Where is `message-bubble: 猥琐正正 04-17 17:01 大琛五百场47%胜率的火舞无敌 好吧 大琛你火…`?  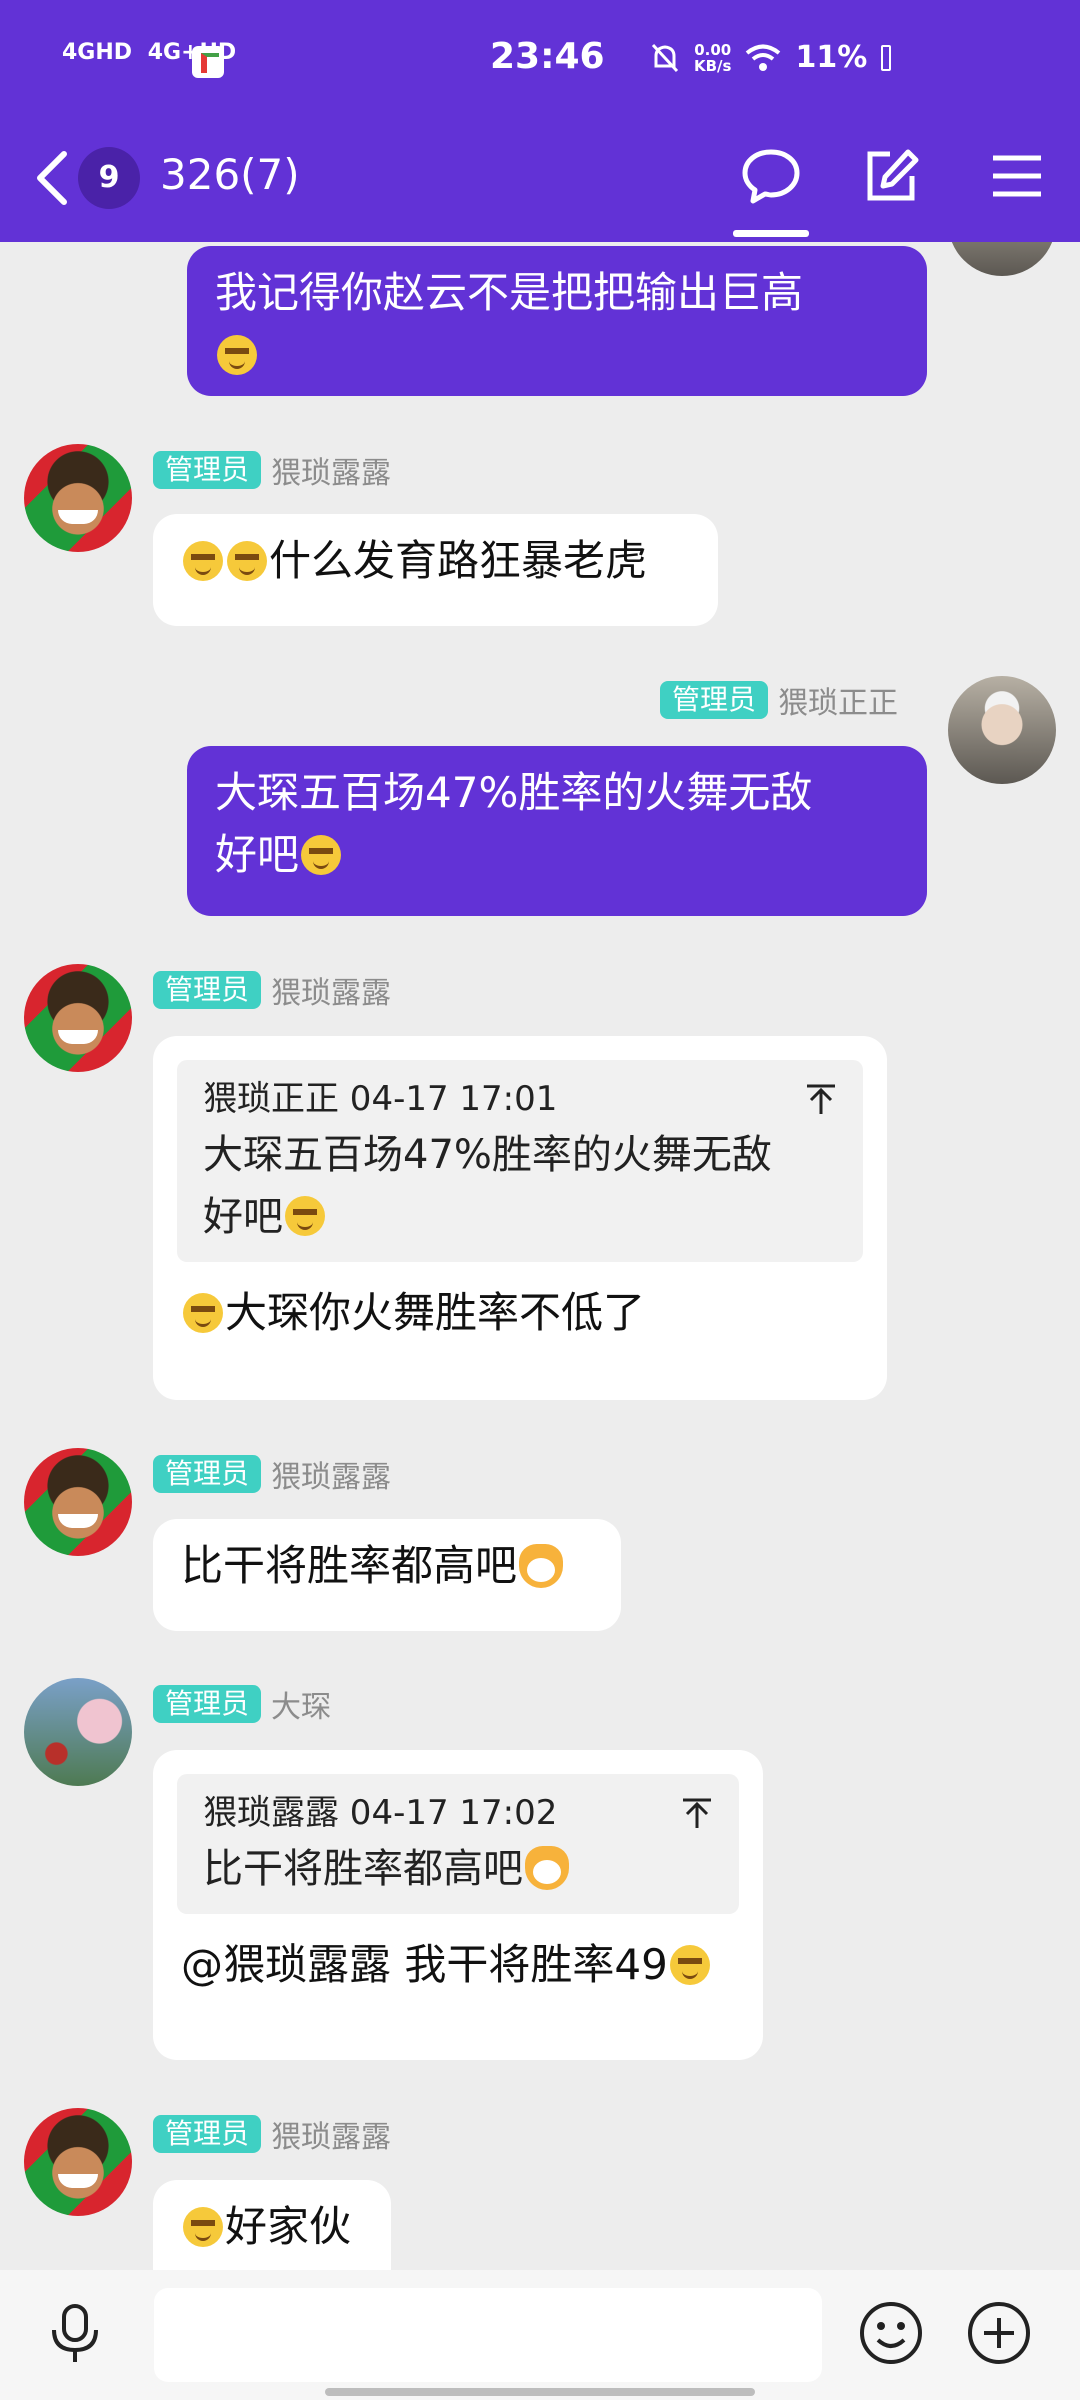
message-bubble: 猥琐正正 04-17 17:01 大琛五百场47%胜率的火舞无敌 好吧 大琛你火… is located at coordinates (520, 1218).